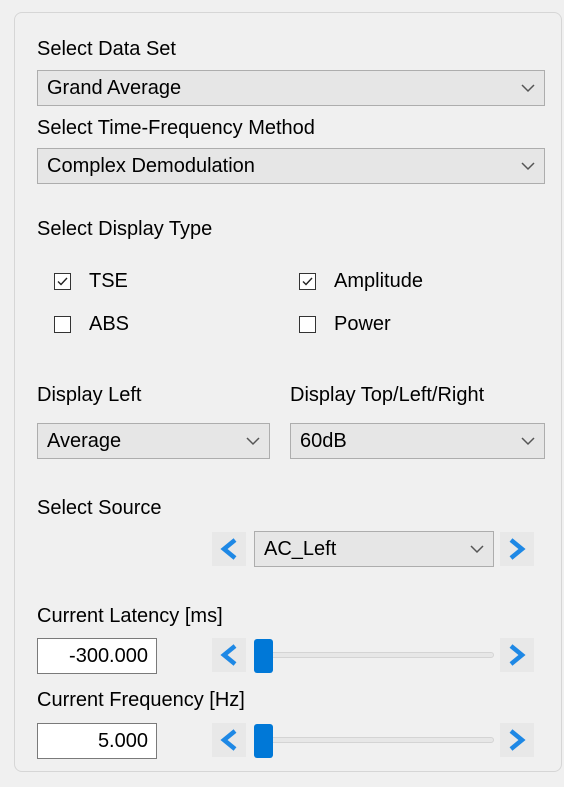 The width and height of the screenshot is (564, 787). What do you see at coordinates (300, 549) in the screenshot?
I see `source-value: AC_Left` at bounding box center [300, 549].